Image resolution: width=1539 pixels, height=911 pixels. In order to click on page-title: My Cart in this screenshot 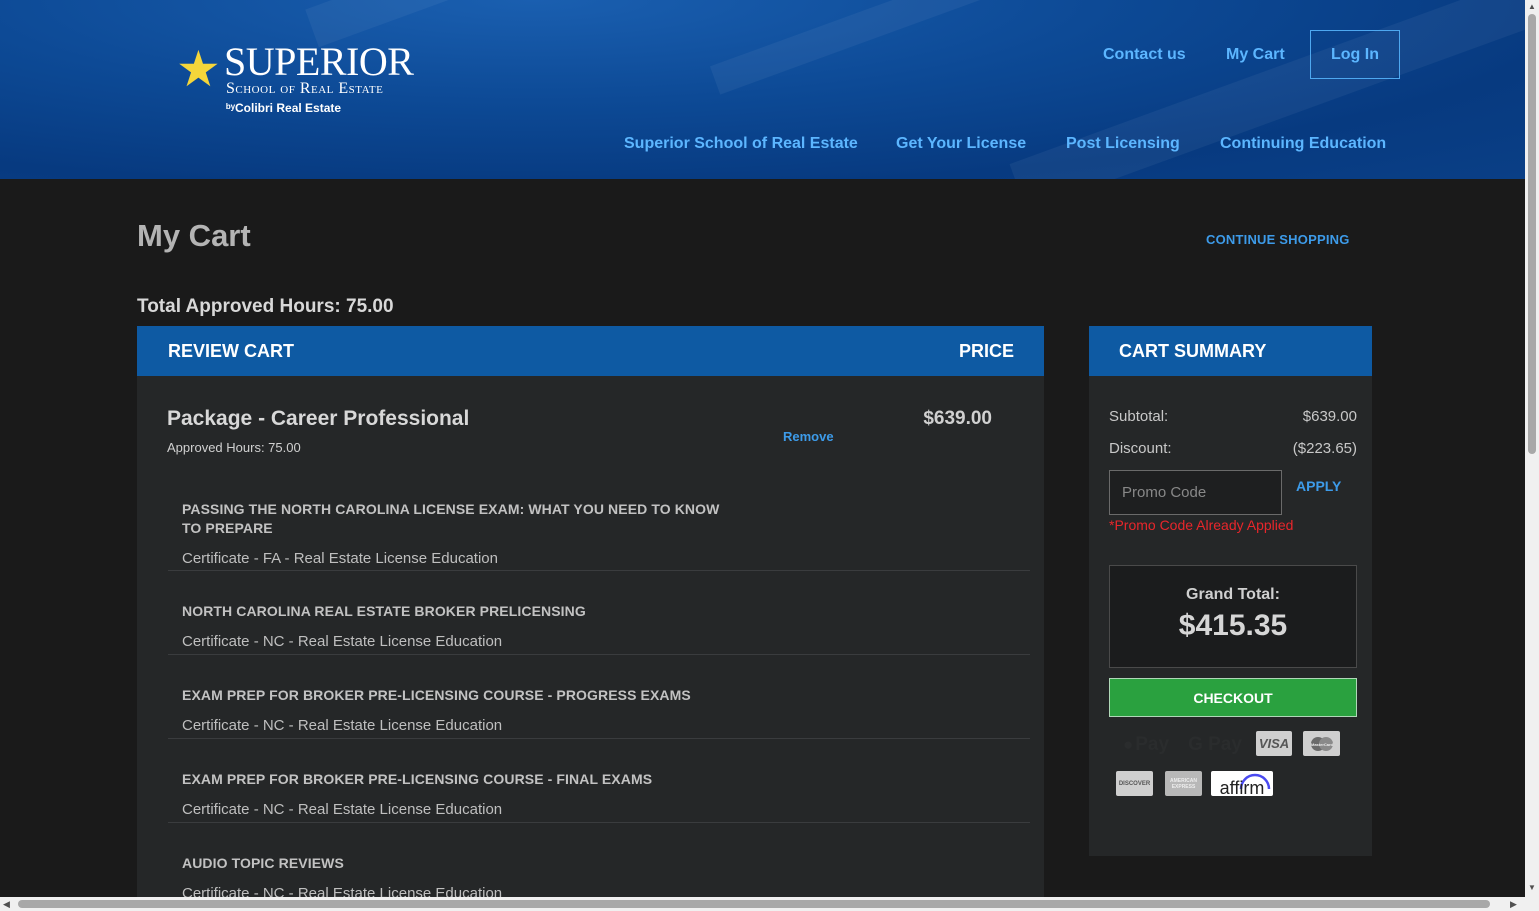, I will do `click(194, 235)`.